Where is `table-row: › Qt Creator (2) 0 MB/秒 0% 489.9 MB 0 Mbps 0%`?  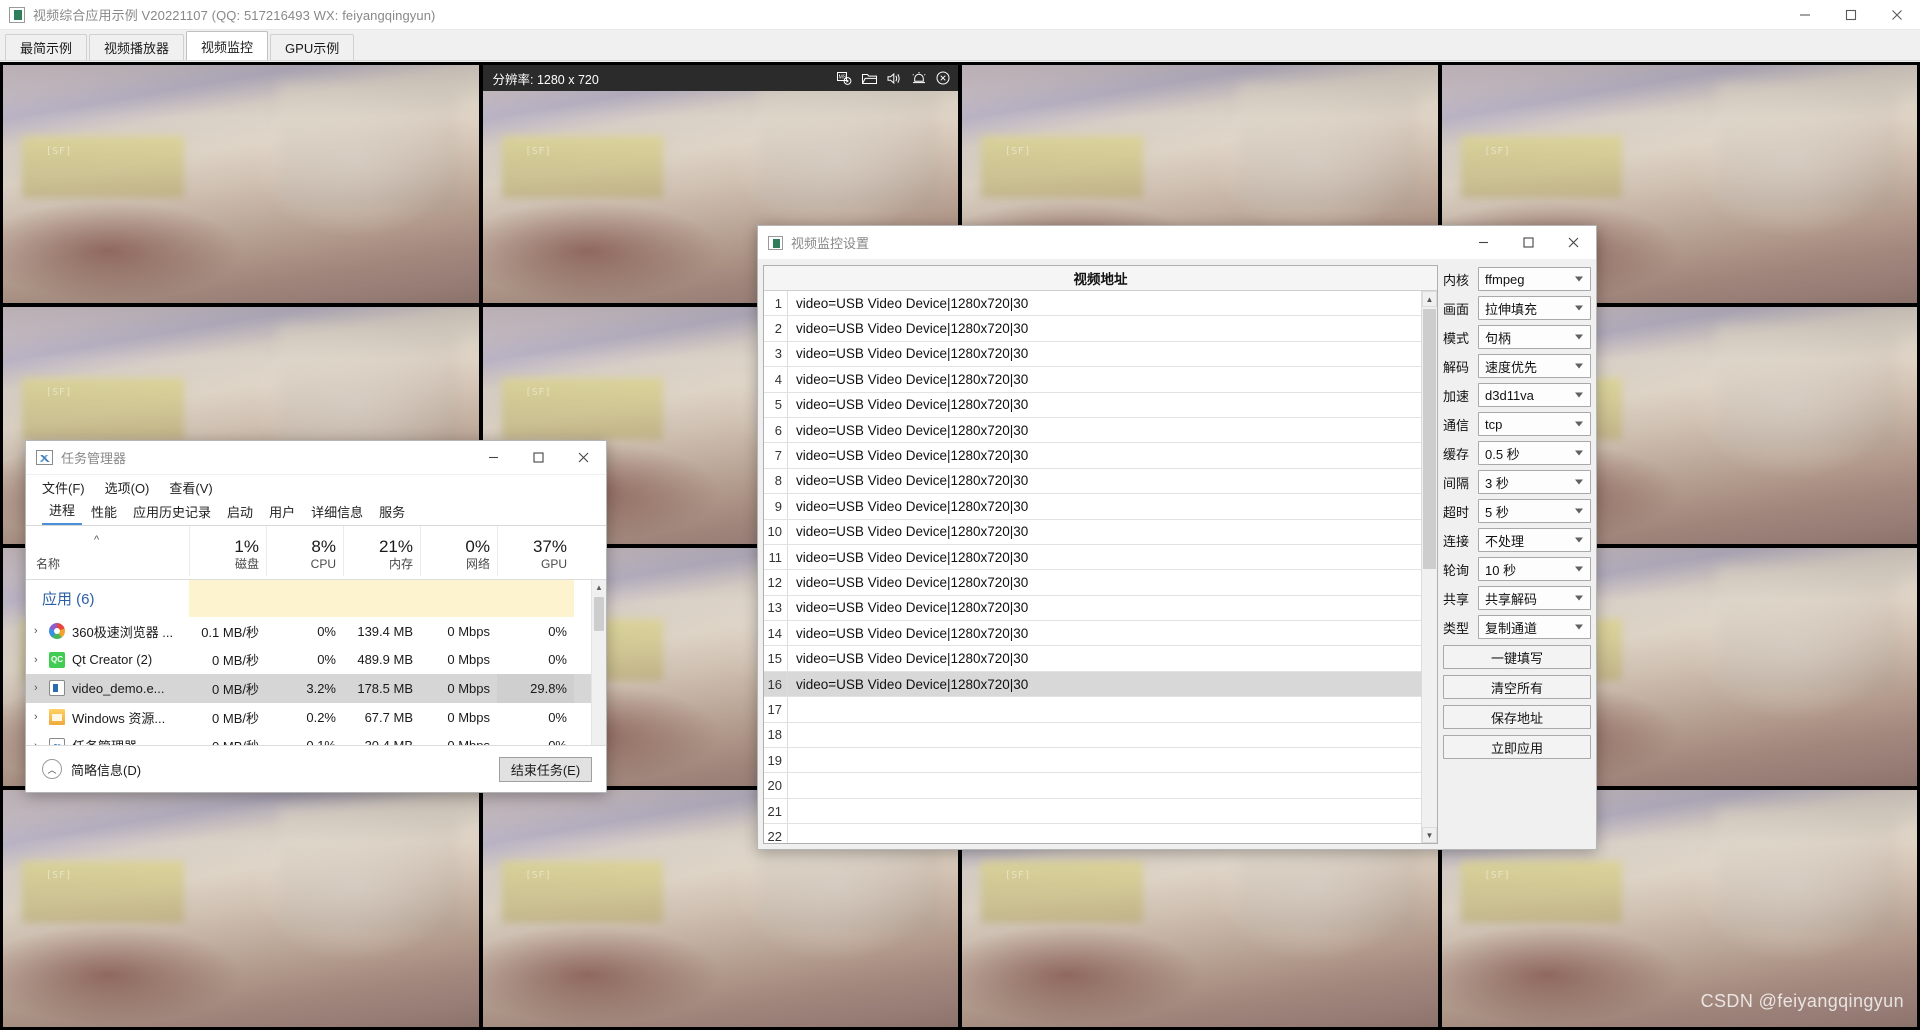
table-row: › Qt Creator (2) 0 MB/秒 0% 489.9 MB 0 Mbps 0% is located at coordinates (308, 660).